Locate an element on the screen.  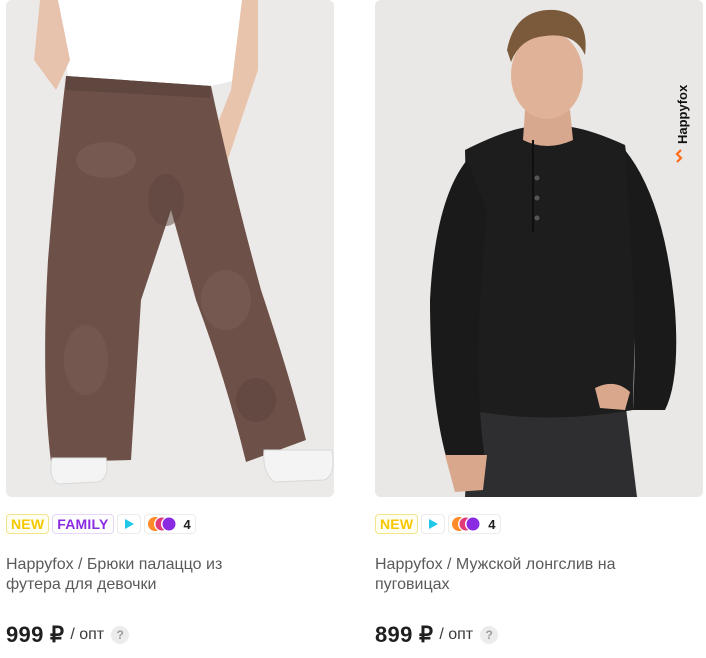
product-badges: NEW FAMILY 4 is located at coordinates (170, 524).